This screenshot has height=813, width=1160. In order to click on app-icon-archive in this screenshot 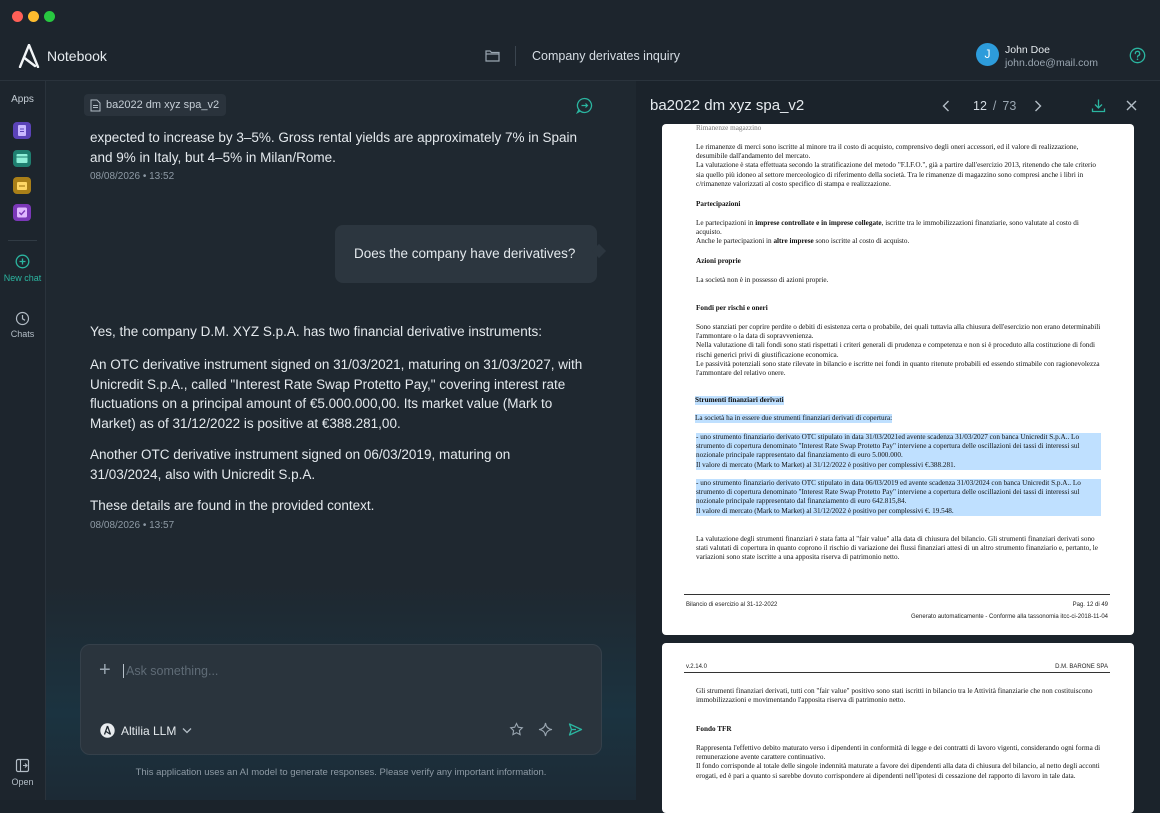, I will do `click(22, 185)`.